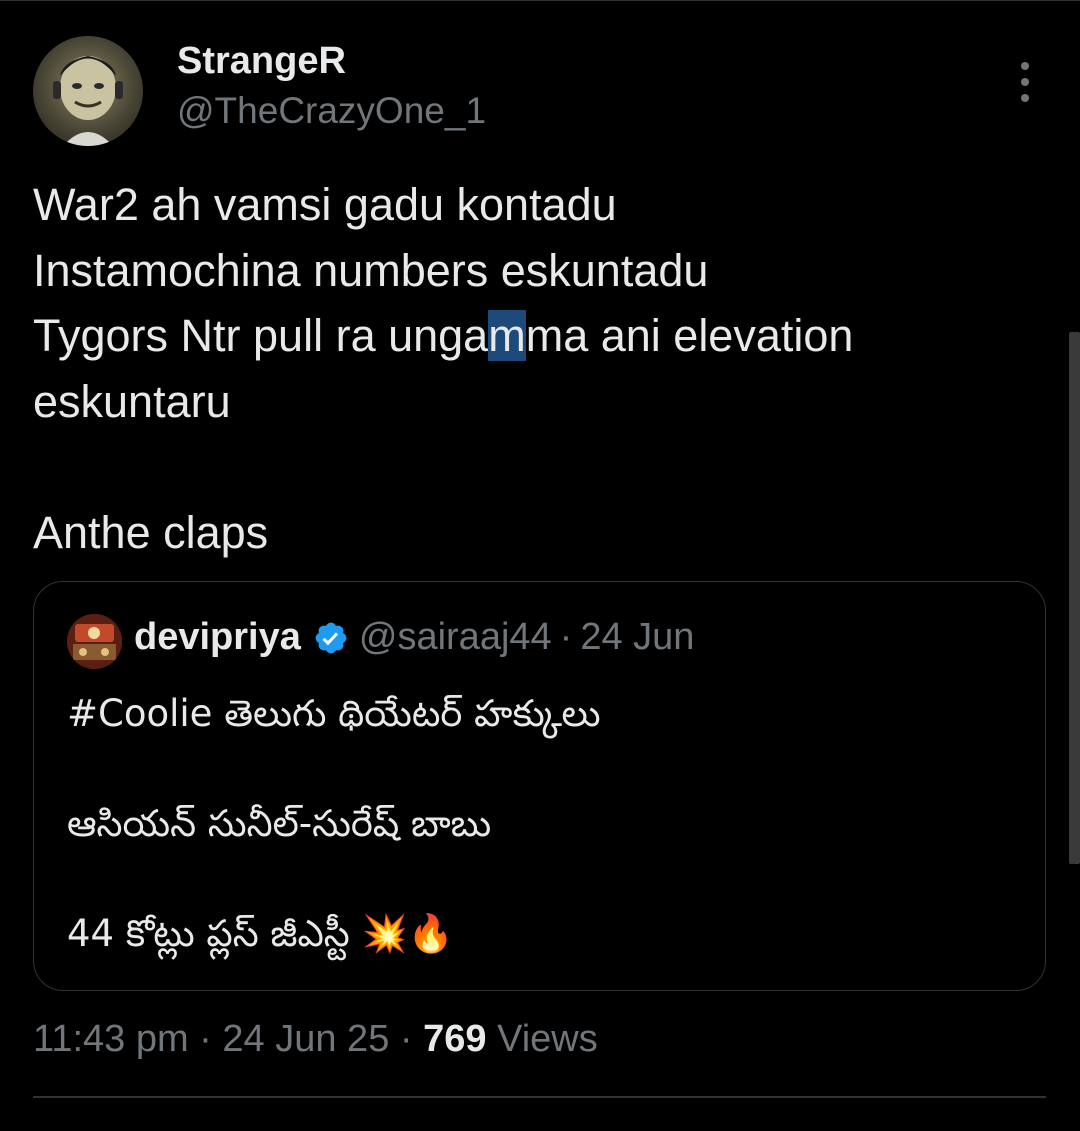 This screenshot has width=1080, height=1131. Describe the element at coordinates (331, 638) in the screenshot. I see `verified-badge-icon` at that location.